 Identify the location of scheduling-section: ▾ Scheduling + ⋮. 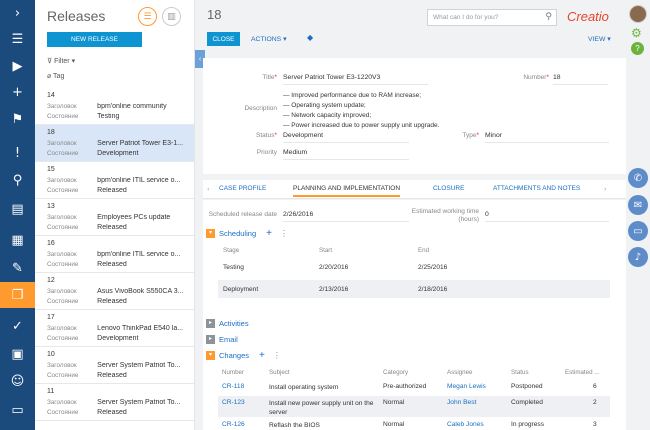
(247, 233).